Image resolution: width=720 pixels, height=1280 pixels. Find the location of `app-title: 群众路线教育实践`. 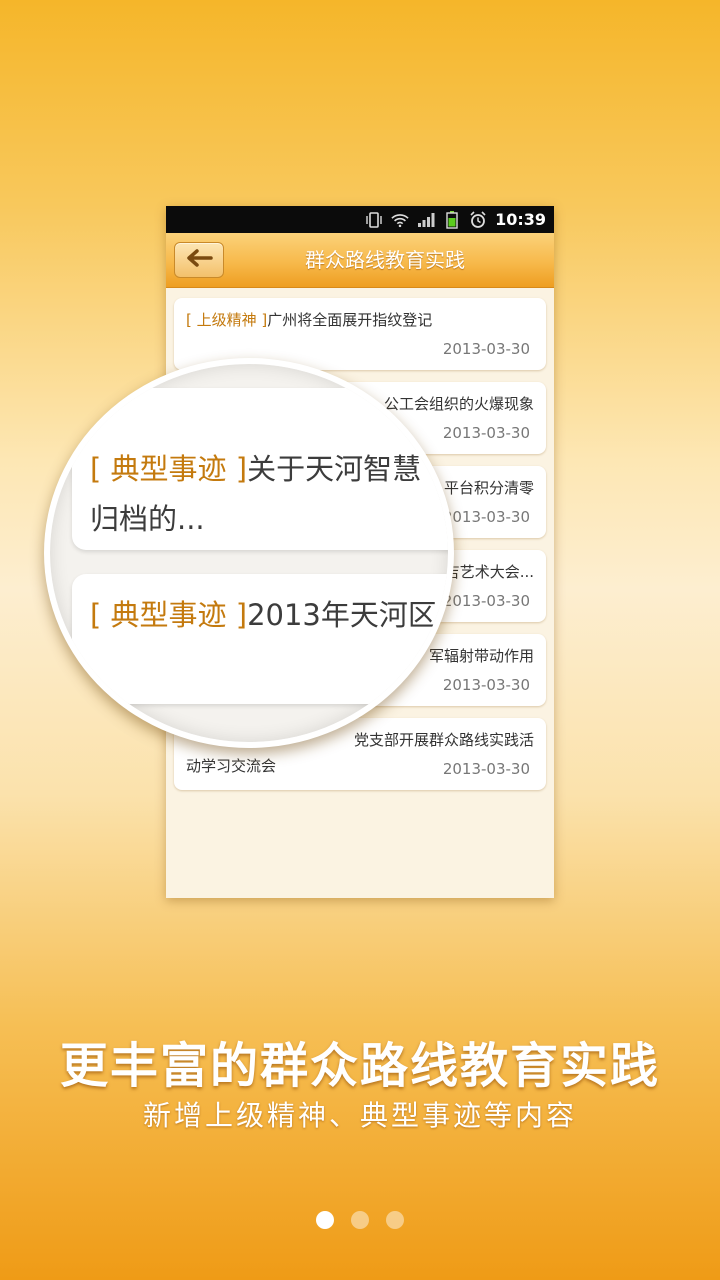

app-title: 群众路线教育实践 is located at coordinates (385, 260).